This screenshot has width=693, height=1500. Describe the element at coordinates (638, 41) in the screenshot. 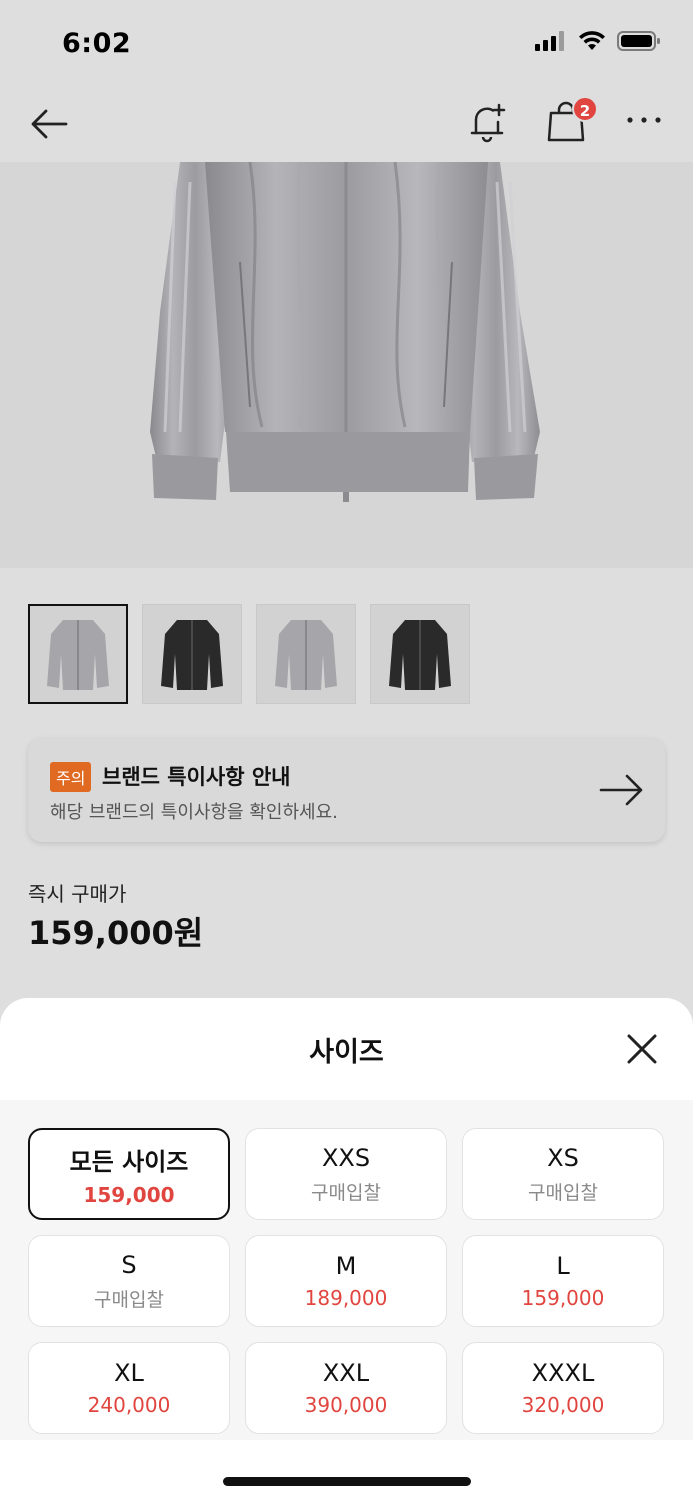

I see `battery-icon` at that location.